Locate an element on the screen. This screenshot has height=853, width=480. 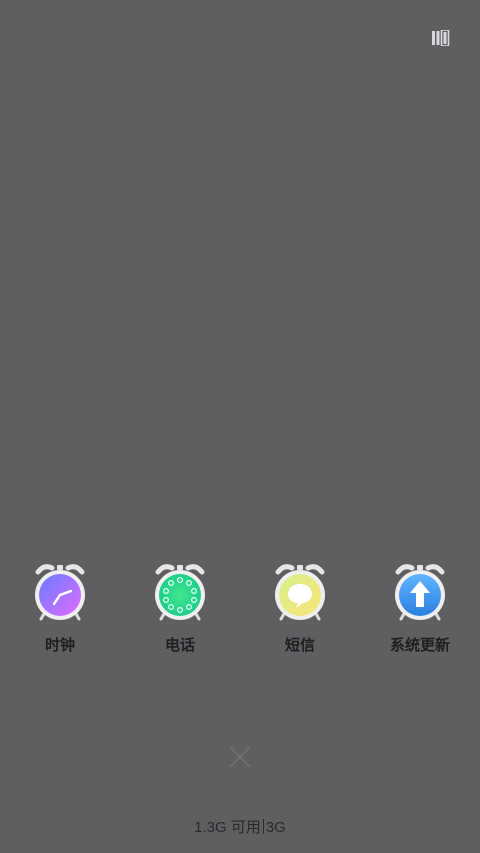
app-label: 时钟 is located at coordinates (59, 645).